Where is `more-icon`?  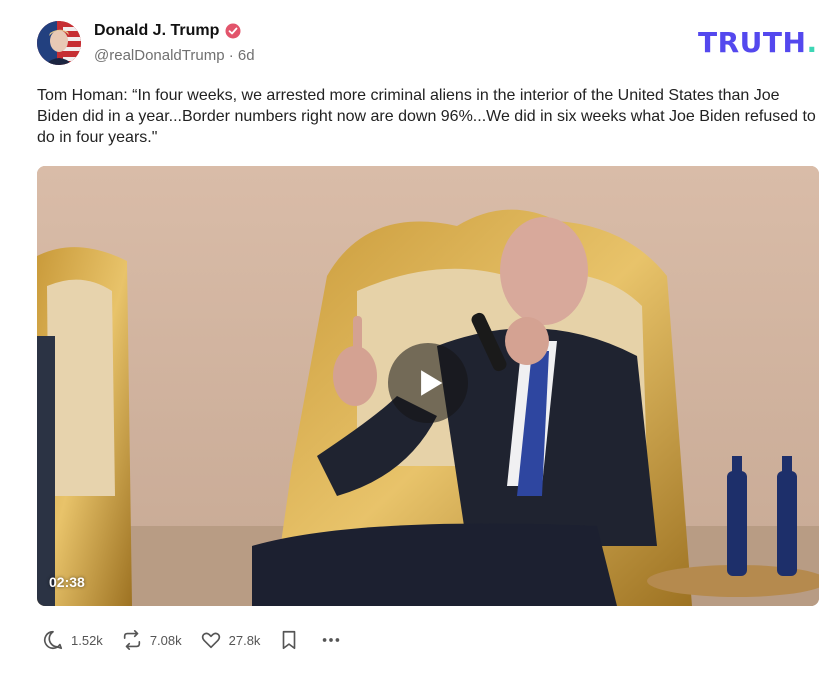 more-icon is located at coordinates (331, 640).